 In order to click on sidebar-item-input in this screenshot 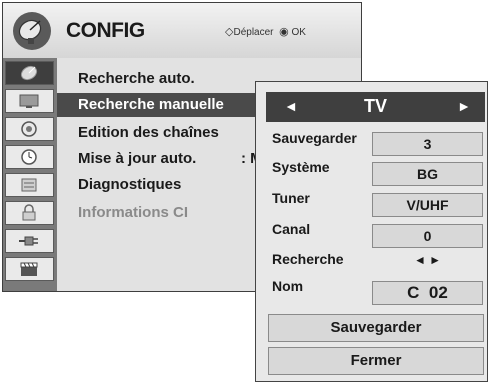, I will do `click(29, 241)`.